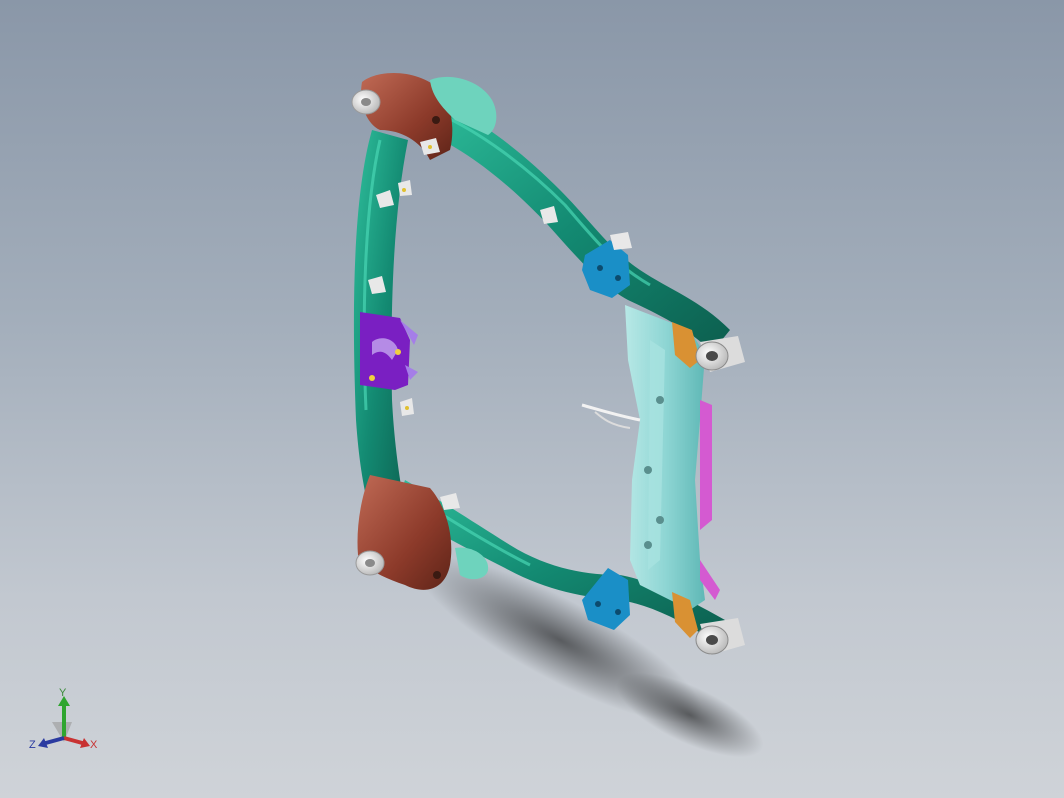 The image size is (1064, 798). I want to click on pipe, so click(611, 416).